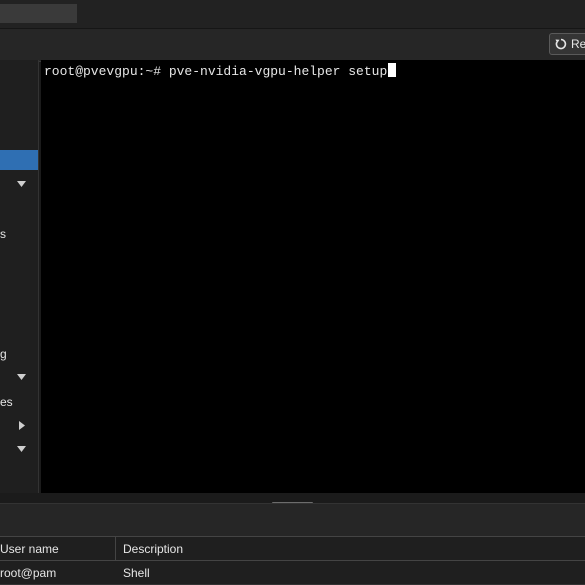 The height and width of the screenshot is (585, 585). What do you see at coordinates (106, 71) in the screenshot?
I see `terminal-prompt: root@pvevgpu:~#` at bounding box center [106, 71].